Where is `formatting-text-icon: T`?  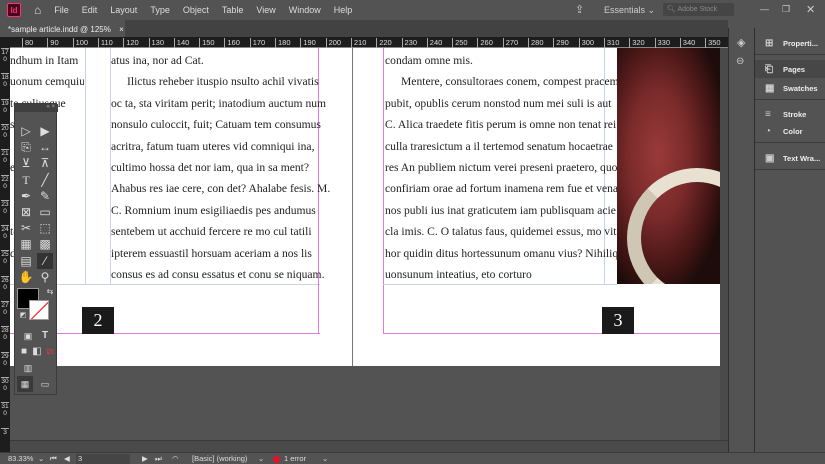 formatting-text-icon: T is located at coordinates (45, 336).